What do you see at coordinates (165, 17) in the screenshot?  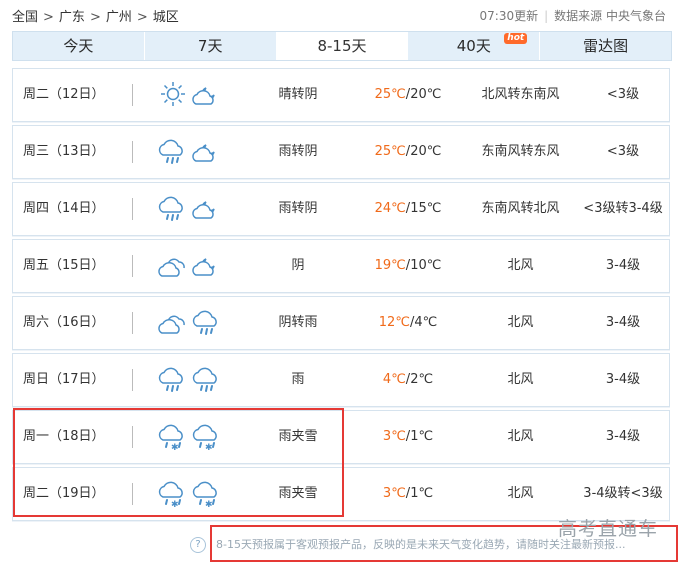 I see `breadcrumb-item: 城区` at bounding box center [165, 17].